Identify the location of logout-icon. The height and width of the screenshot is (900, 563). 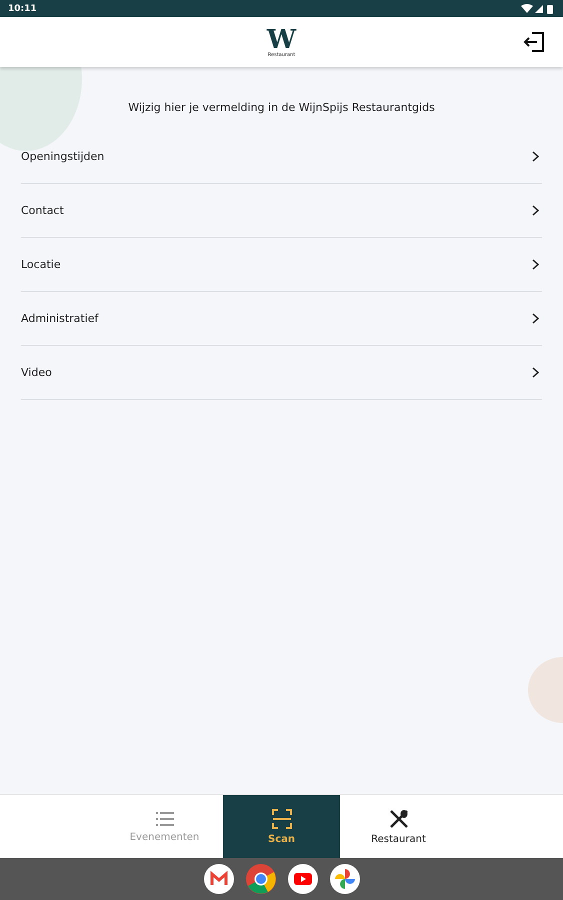
(534, 42).